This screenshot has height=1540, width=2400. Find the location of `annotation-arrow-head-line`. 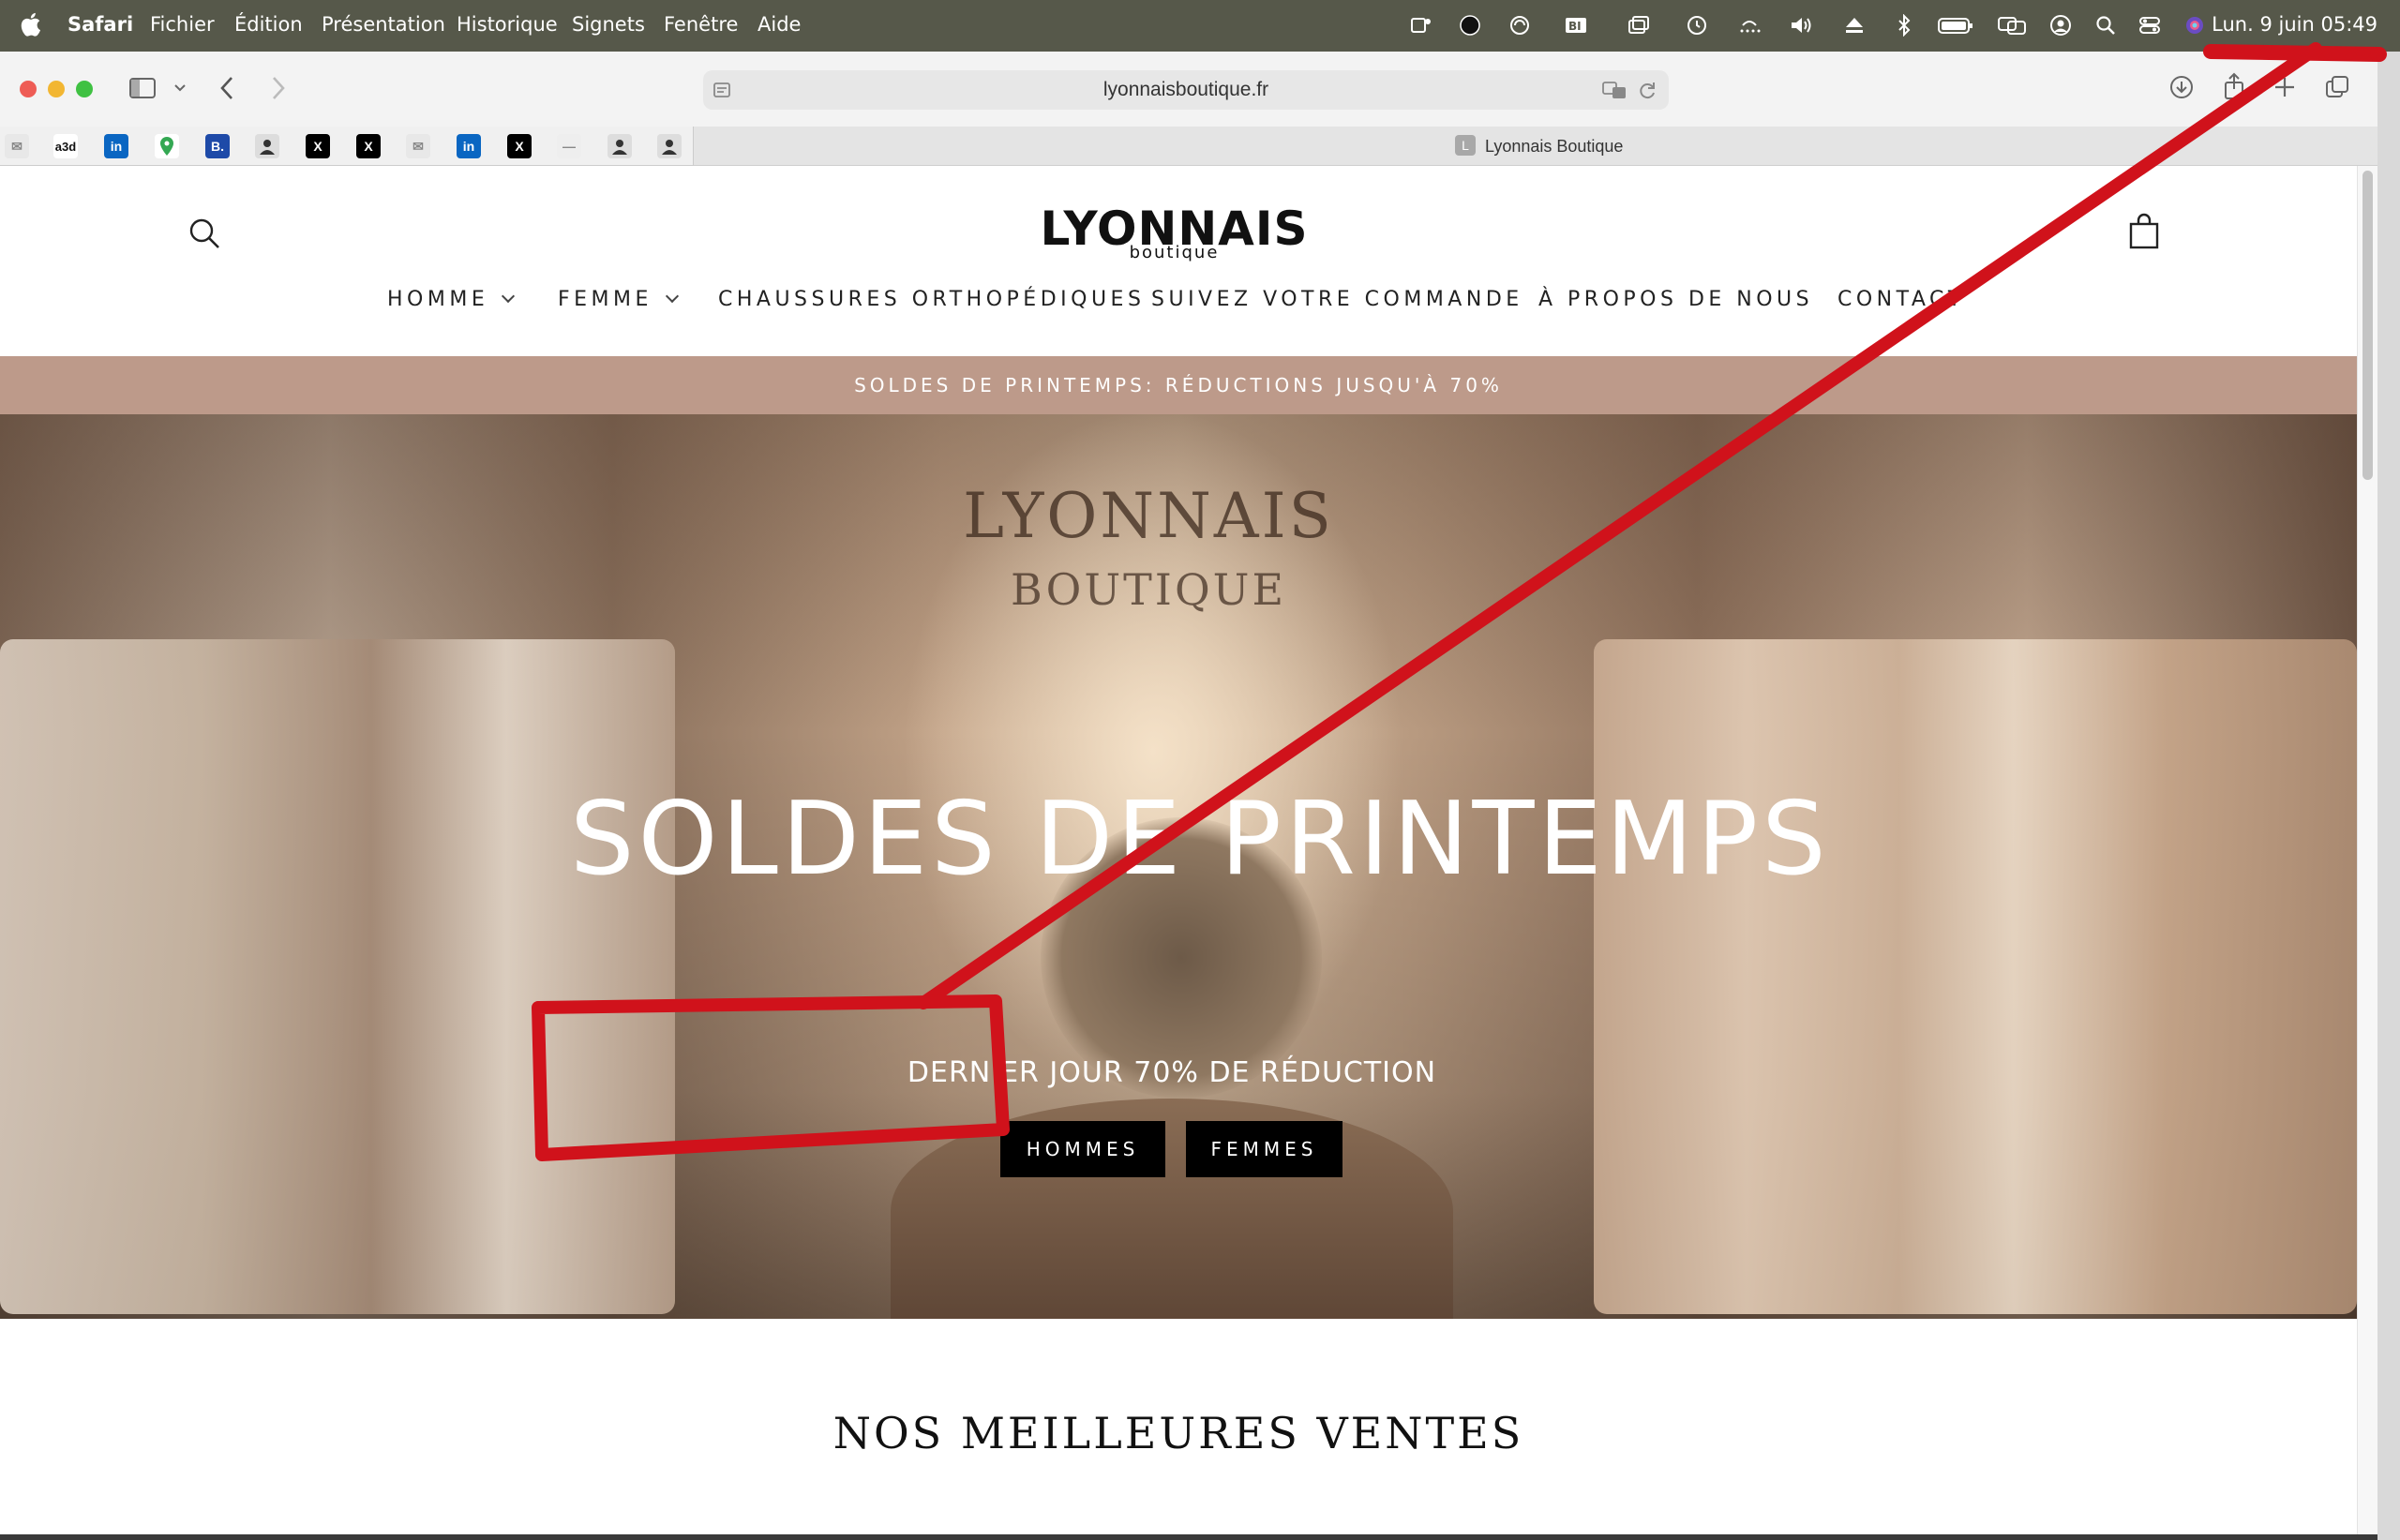

annotation-arrow-head-line is located at coordinates (2295, 53).